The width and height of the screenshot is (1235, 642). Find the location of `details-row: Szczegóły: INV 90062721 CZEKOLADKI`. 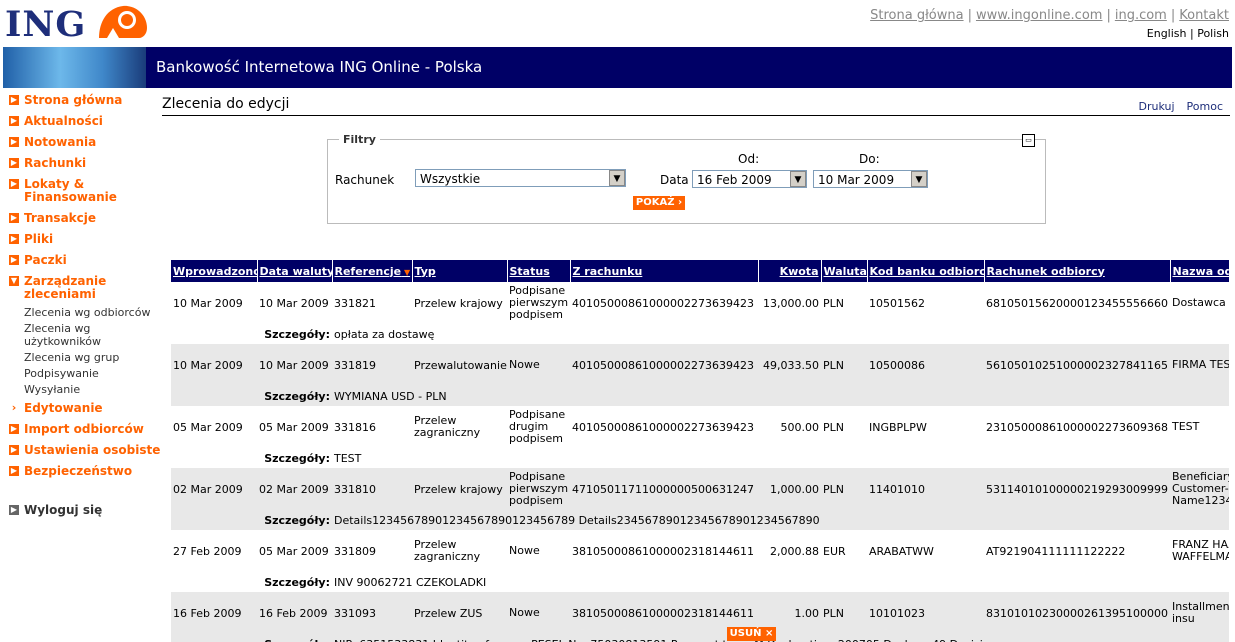

details-row: Szczegóły: INV 90062721 CZEKOLADKI is located at coordinates (700, 582).